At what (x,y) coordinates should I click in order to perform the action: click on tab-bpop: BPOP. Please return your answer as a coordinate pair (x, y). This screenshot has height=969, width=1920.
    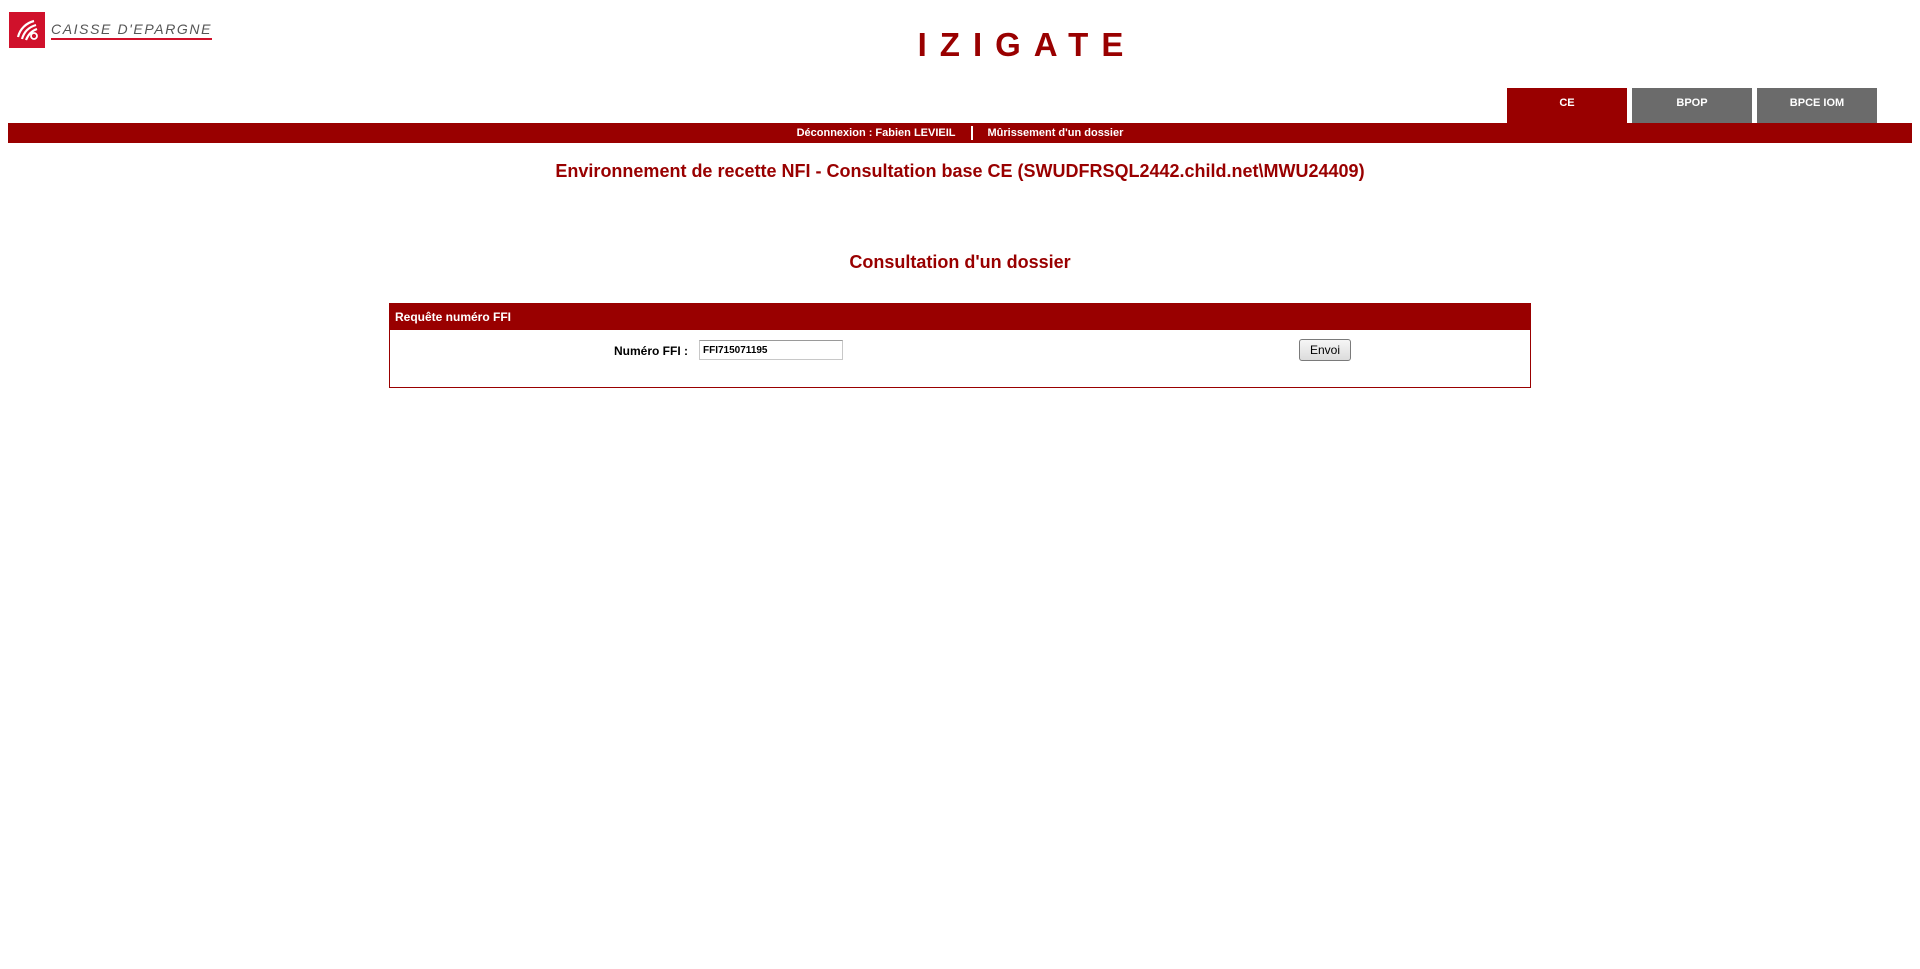
    Looking at the image, I should click on (1692, 105).